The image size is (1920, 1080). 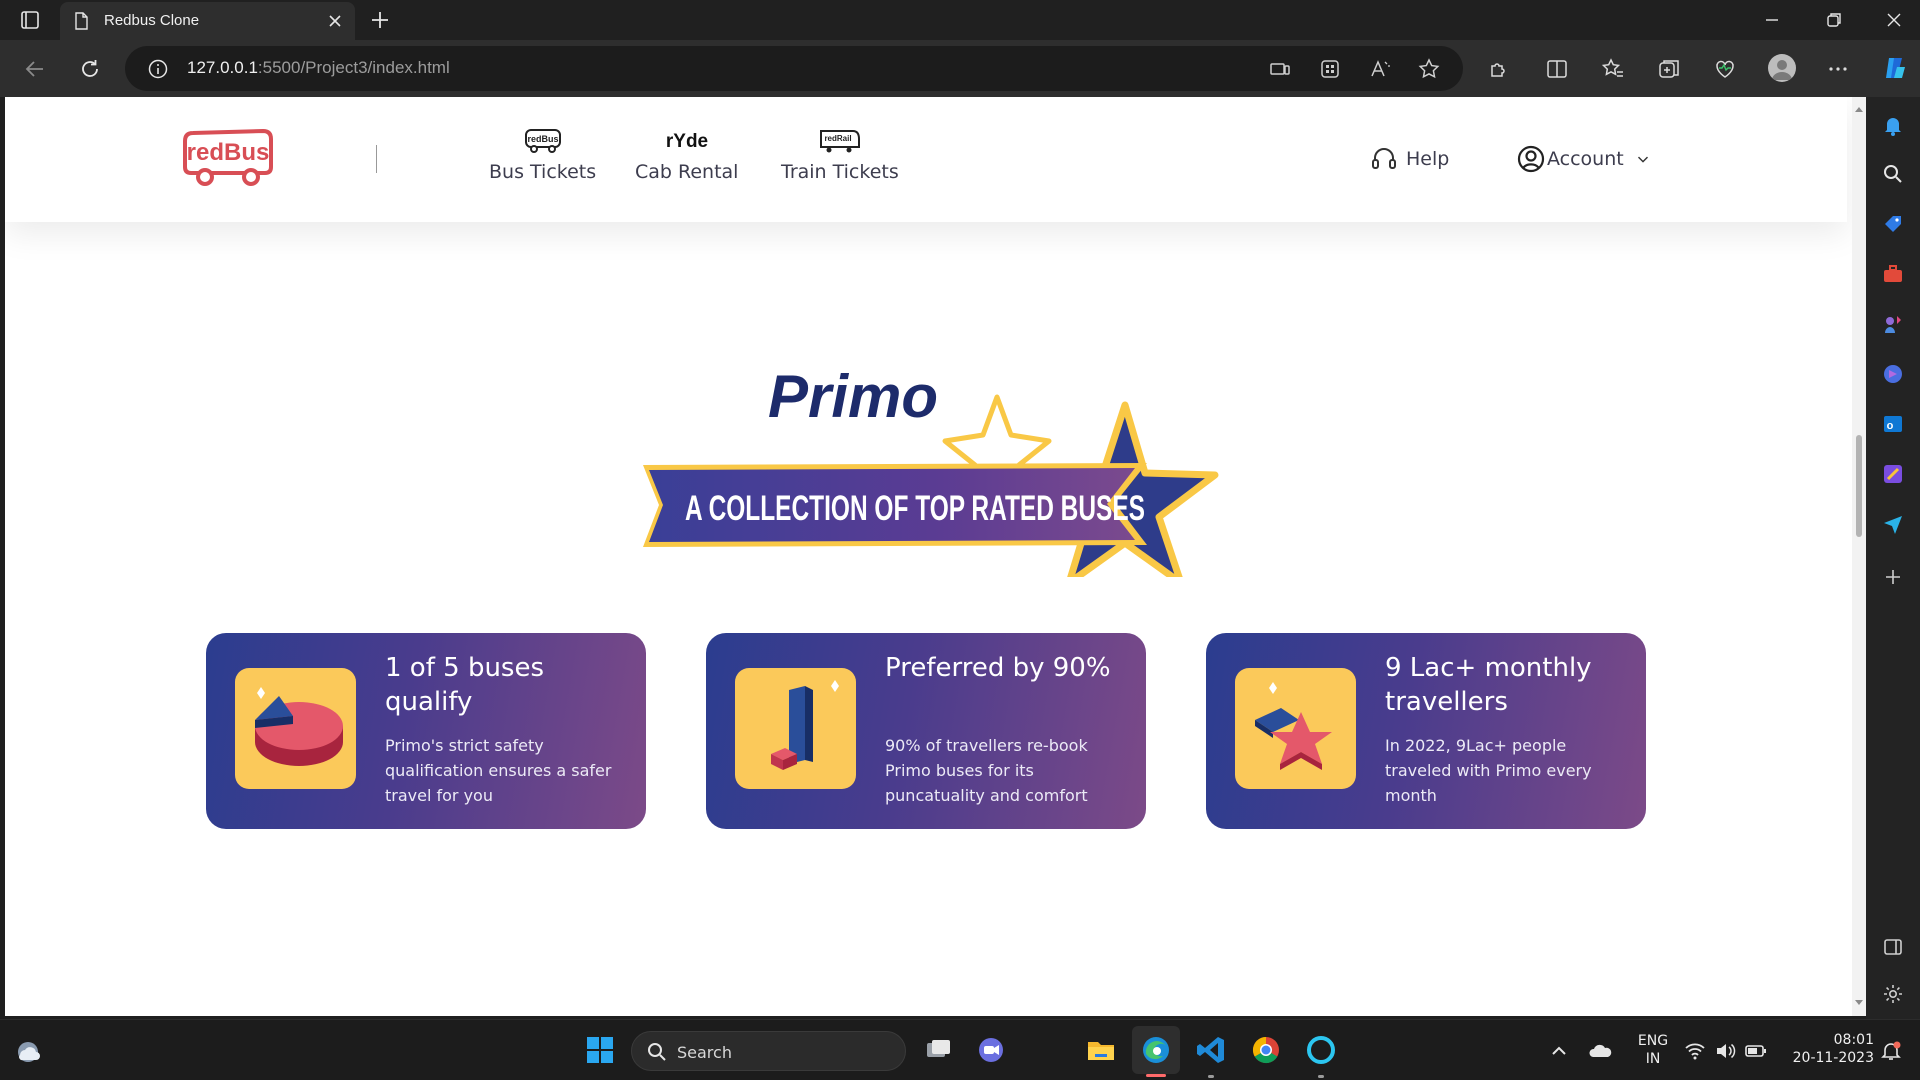 I want to click on help-link: Help, so click(x=1409, y=159).